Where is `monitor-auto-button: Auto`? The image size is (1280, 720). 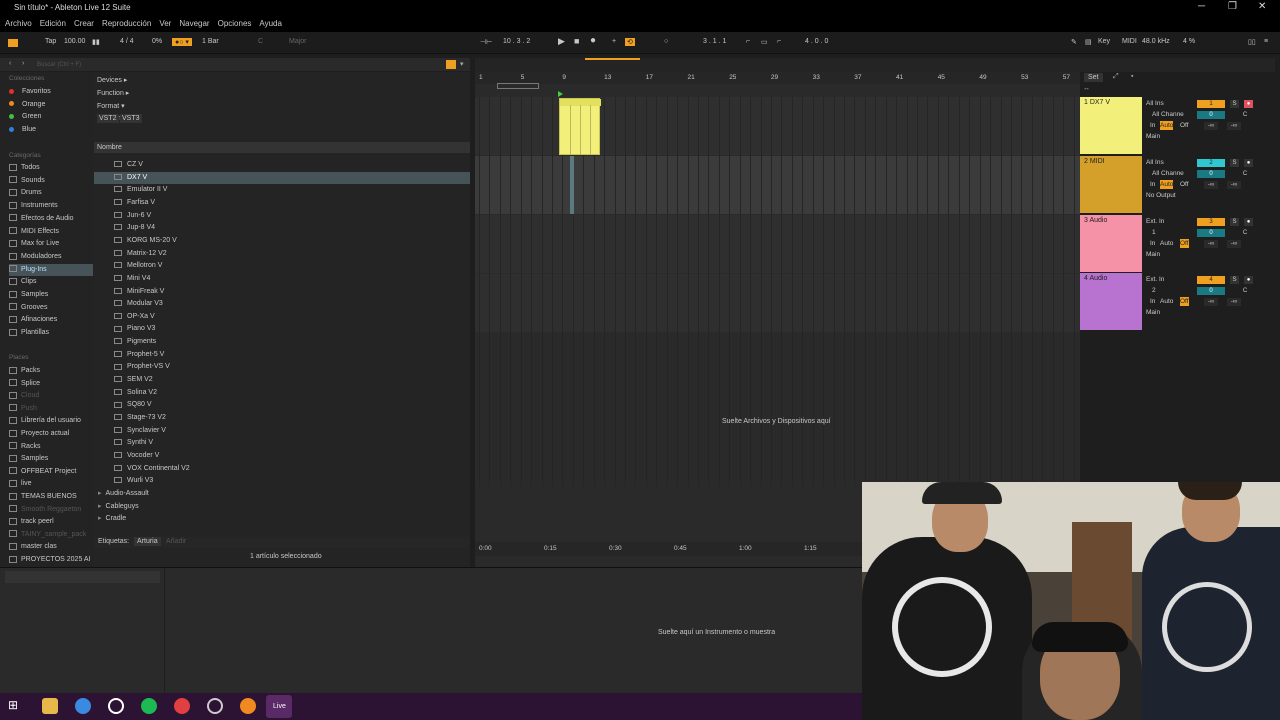 monitor-auto-button: Auto is located at coordinates (1166, 243).